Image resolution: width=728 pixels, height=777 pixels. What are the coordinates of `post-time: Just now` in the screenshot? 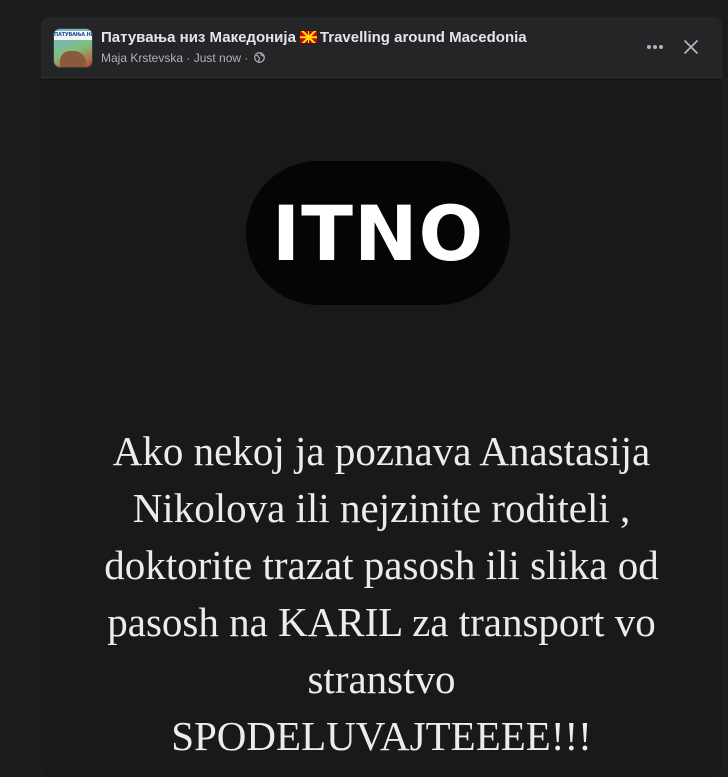 It's located at (217, 58).